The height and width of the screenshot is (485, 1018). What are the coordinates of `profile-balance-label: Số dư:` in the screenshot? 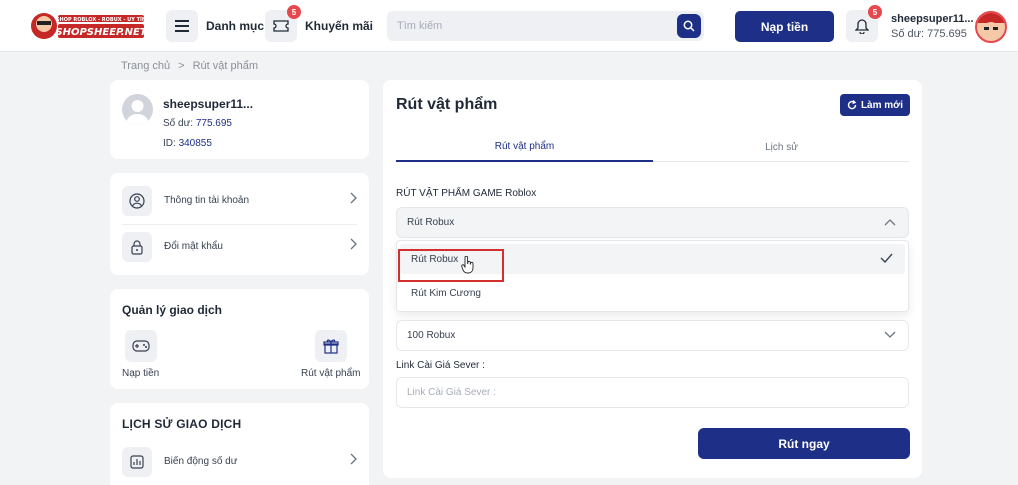 It's located at (179, 123).